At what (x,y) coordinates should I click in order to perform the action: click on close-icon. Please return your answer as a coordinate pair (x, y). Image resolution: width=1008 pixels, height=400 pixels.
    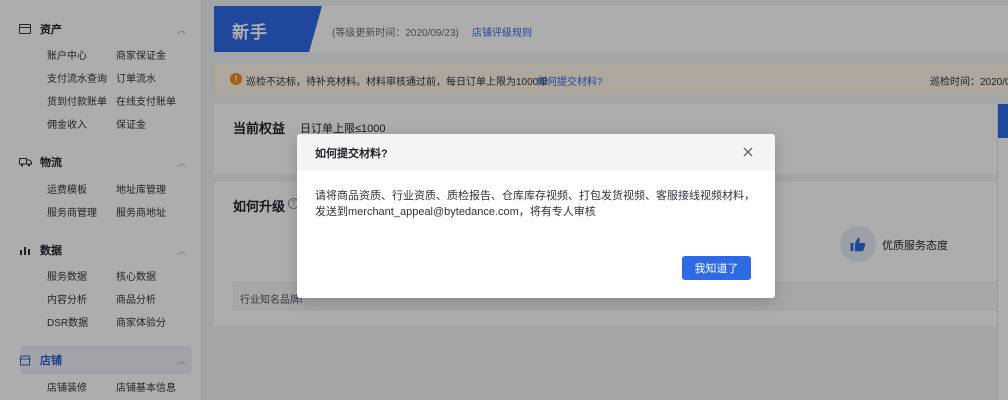
    Looking at the image, I should click on (748, 152).